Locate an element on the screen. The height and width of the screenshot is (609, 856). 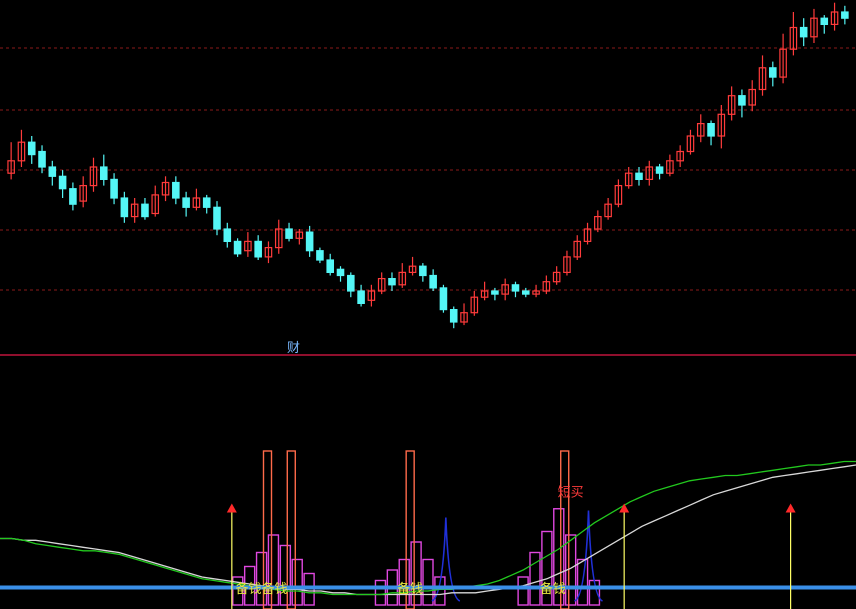
divider-label: 财 is located at coordinates (293, 348).